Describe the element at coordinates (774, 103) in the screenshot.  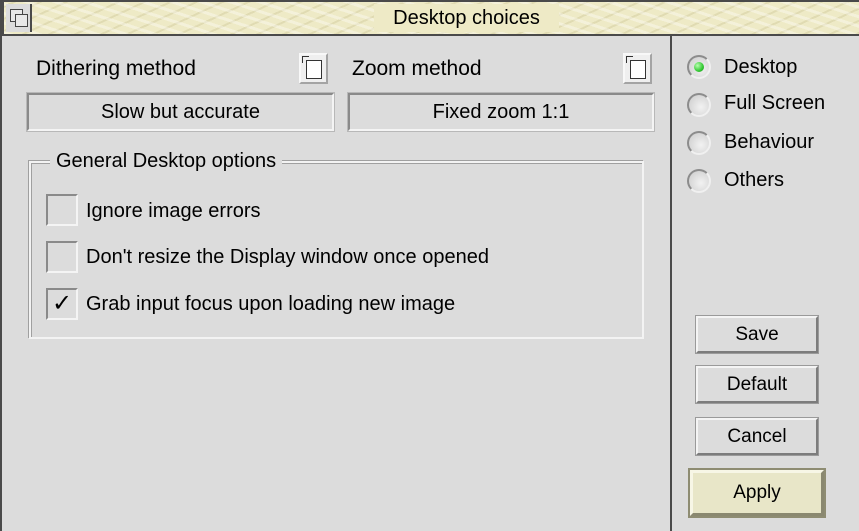
I see `radio-full-screen-label: Full Screen` at that location.